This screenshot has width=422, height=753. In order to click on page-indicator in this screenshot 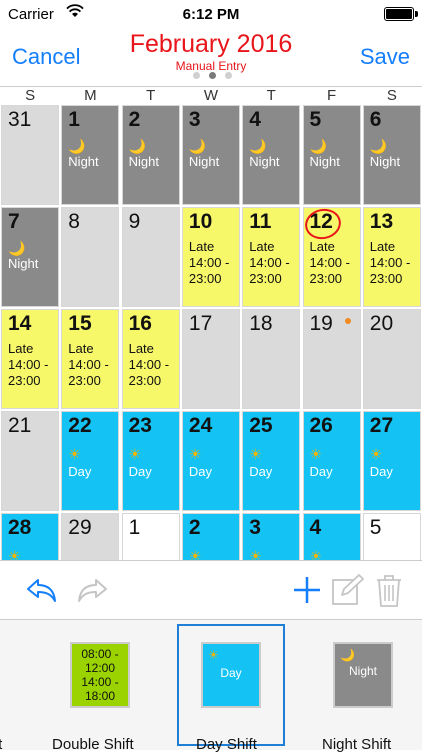, I will do `click(212, 77)`.